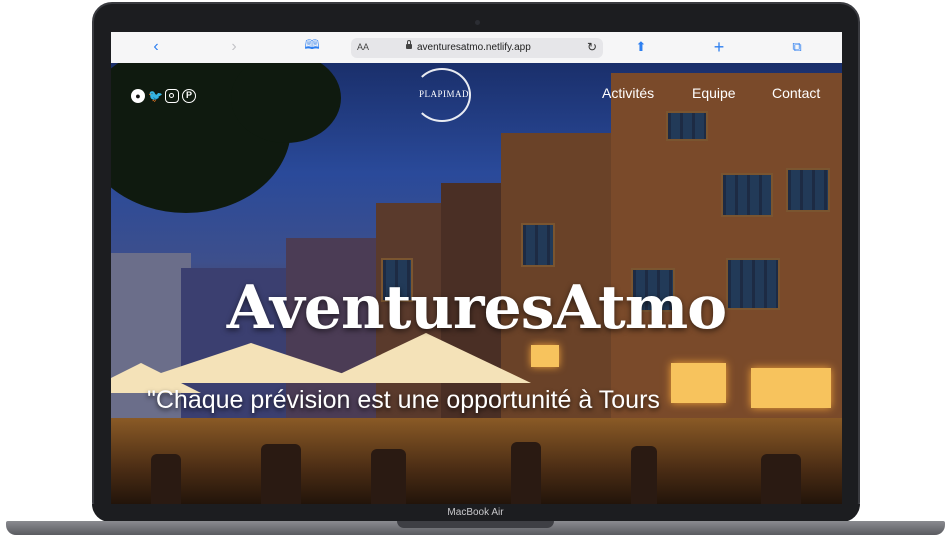 This screenshot has height=552, width=951. I want to click on book-icon: 🕮, so click(312, 46).